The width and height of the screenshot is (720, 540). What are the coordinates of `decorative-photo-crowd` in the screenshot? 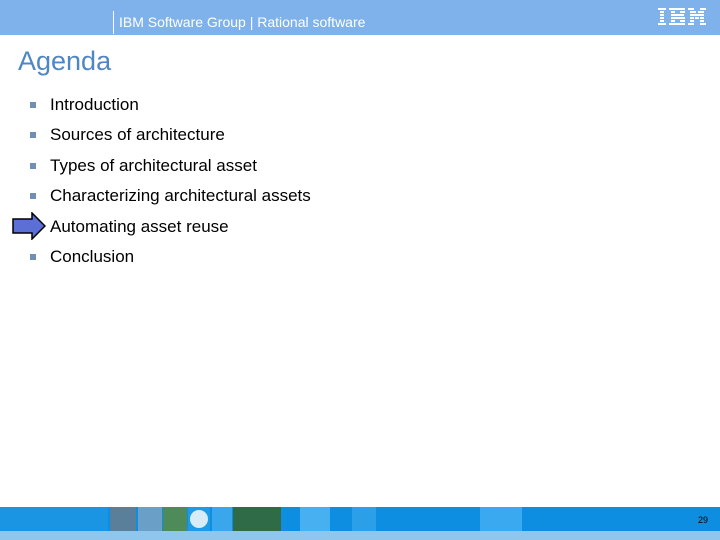 It's located at (150, 519).